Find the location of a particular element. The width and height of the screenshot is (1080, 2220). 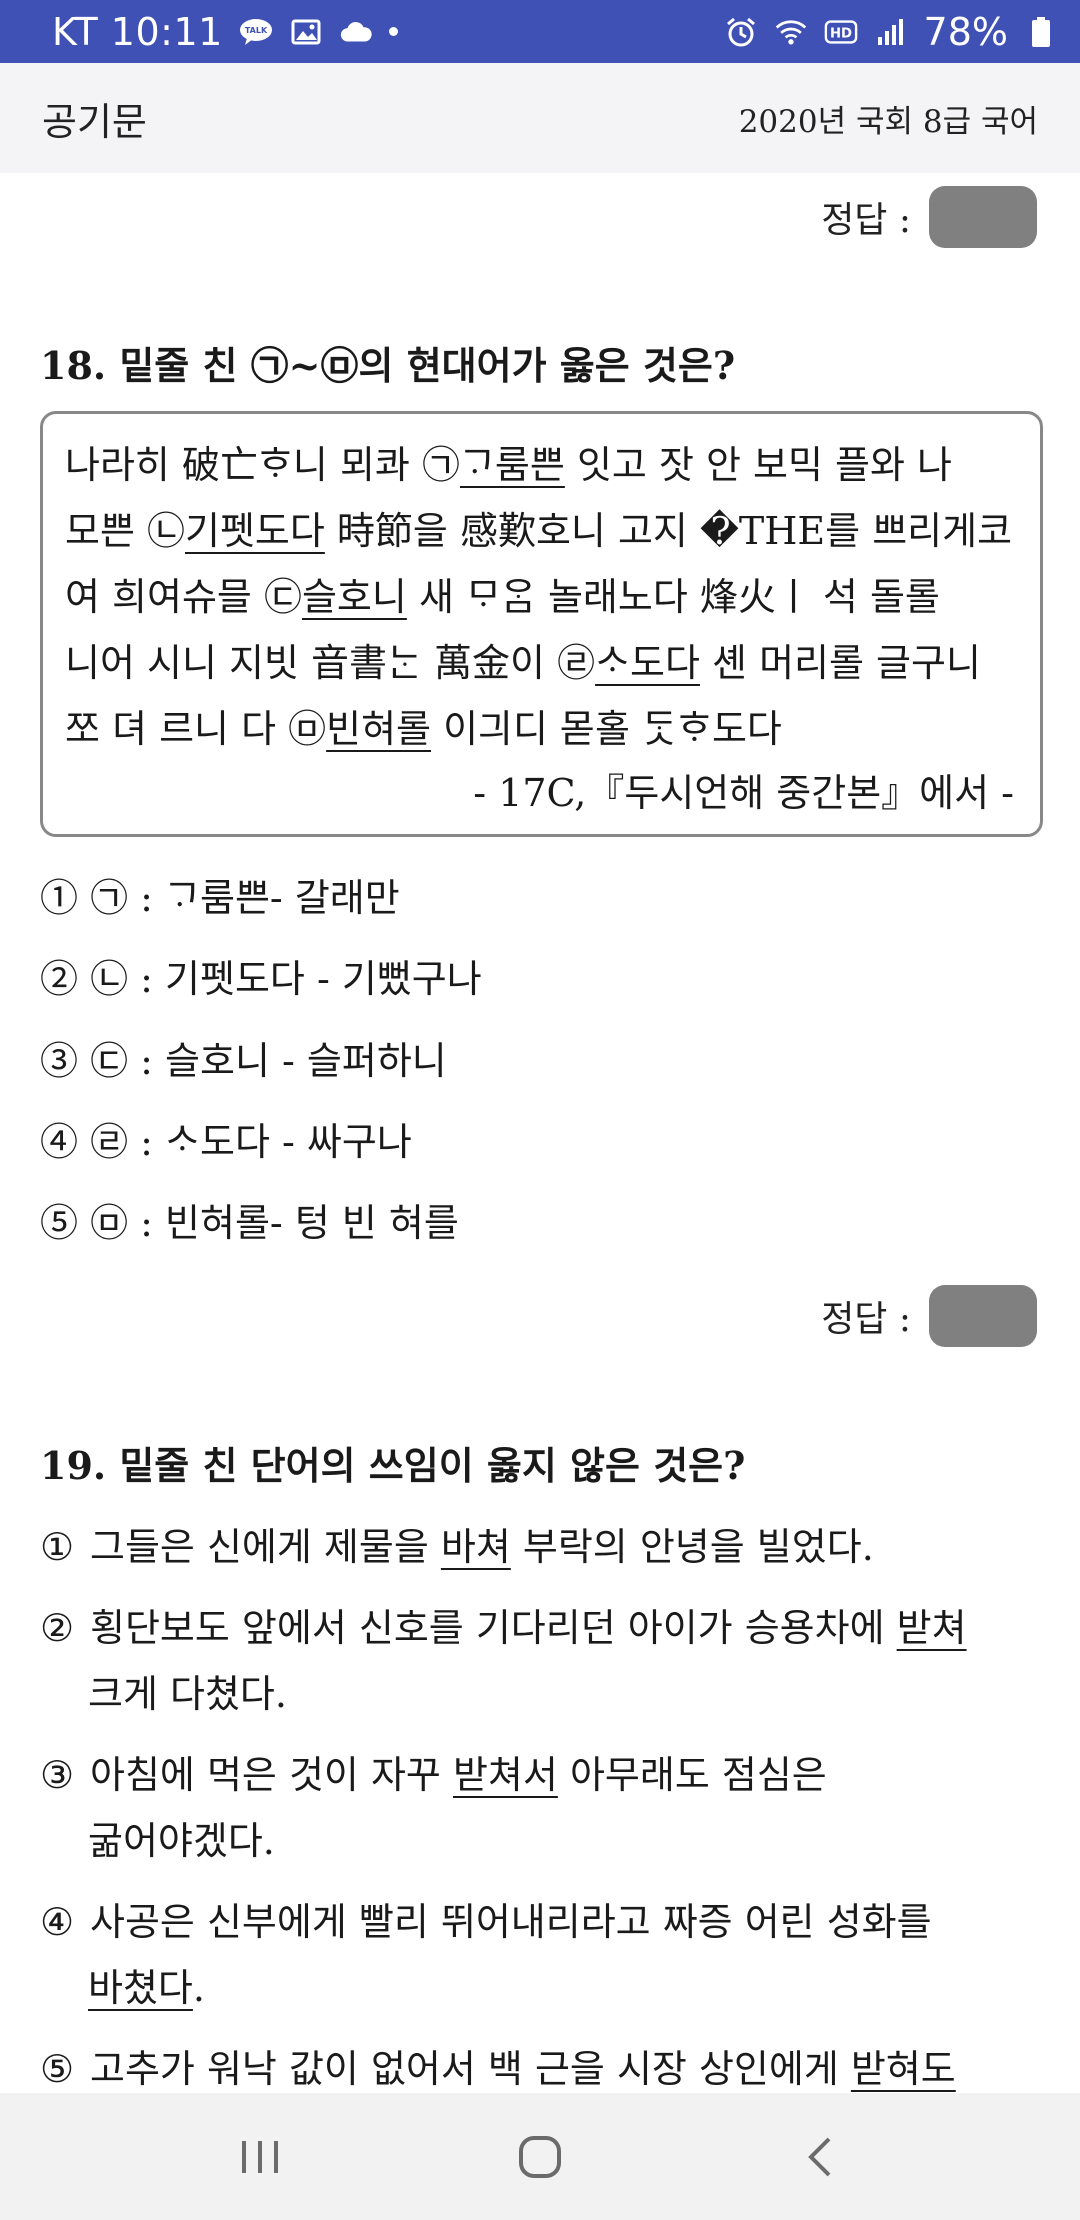

back-icon is located at coordinates (819, 2156).